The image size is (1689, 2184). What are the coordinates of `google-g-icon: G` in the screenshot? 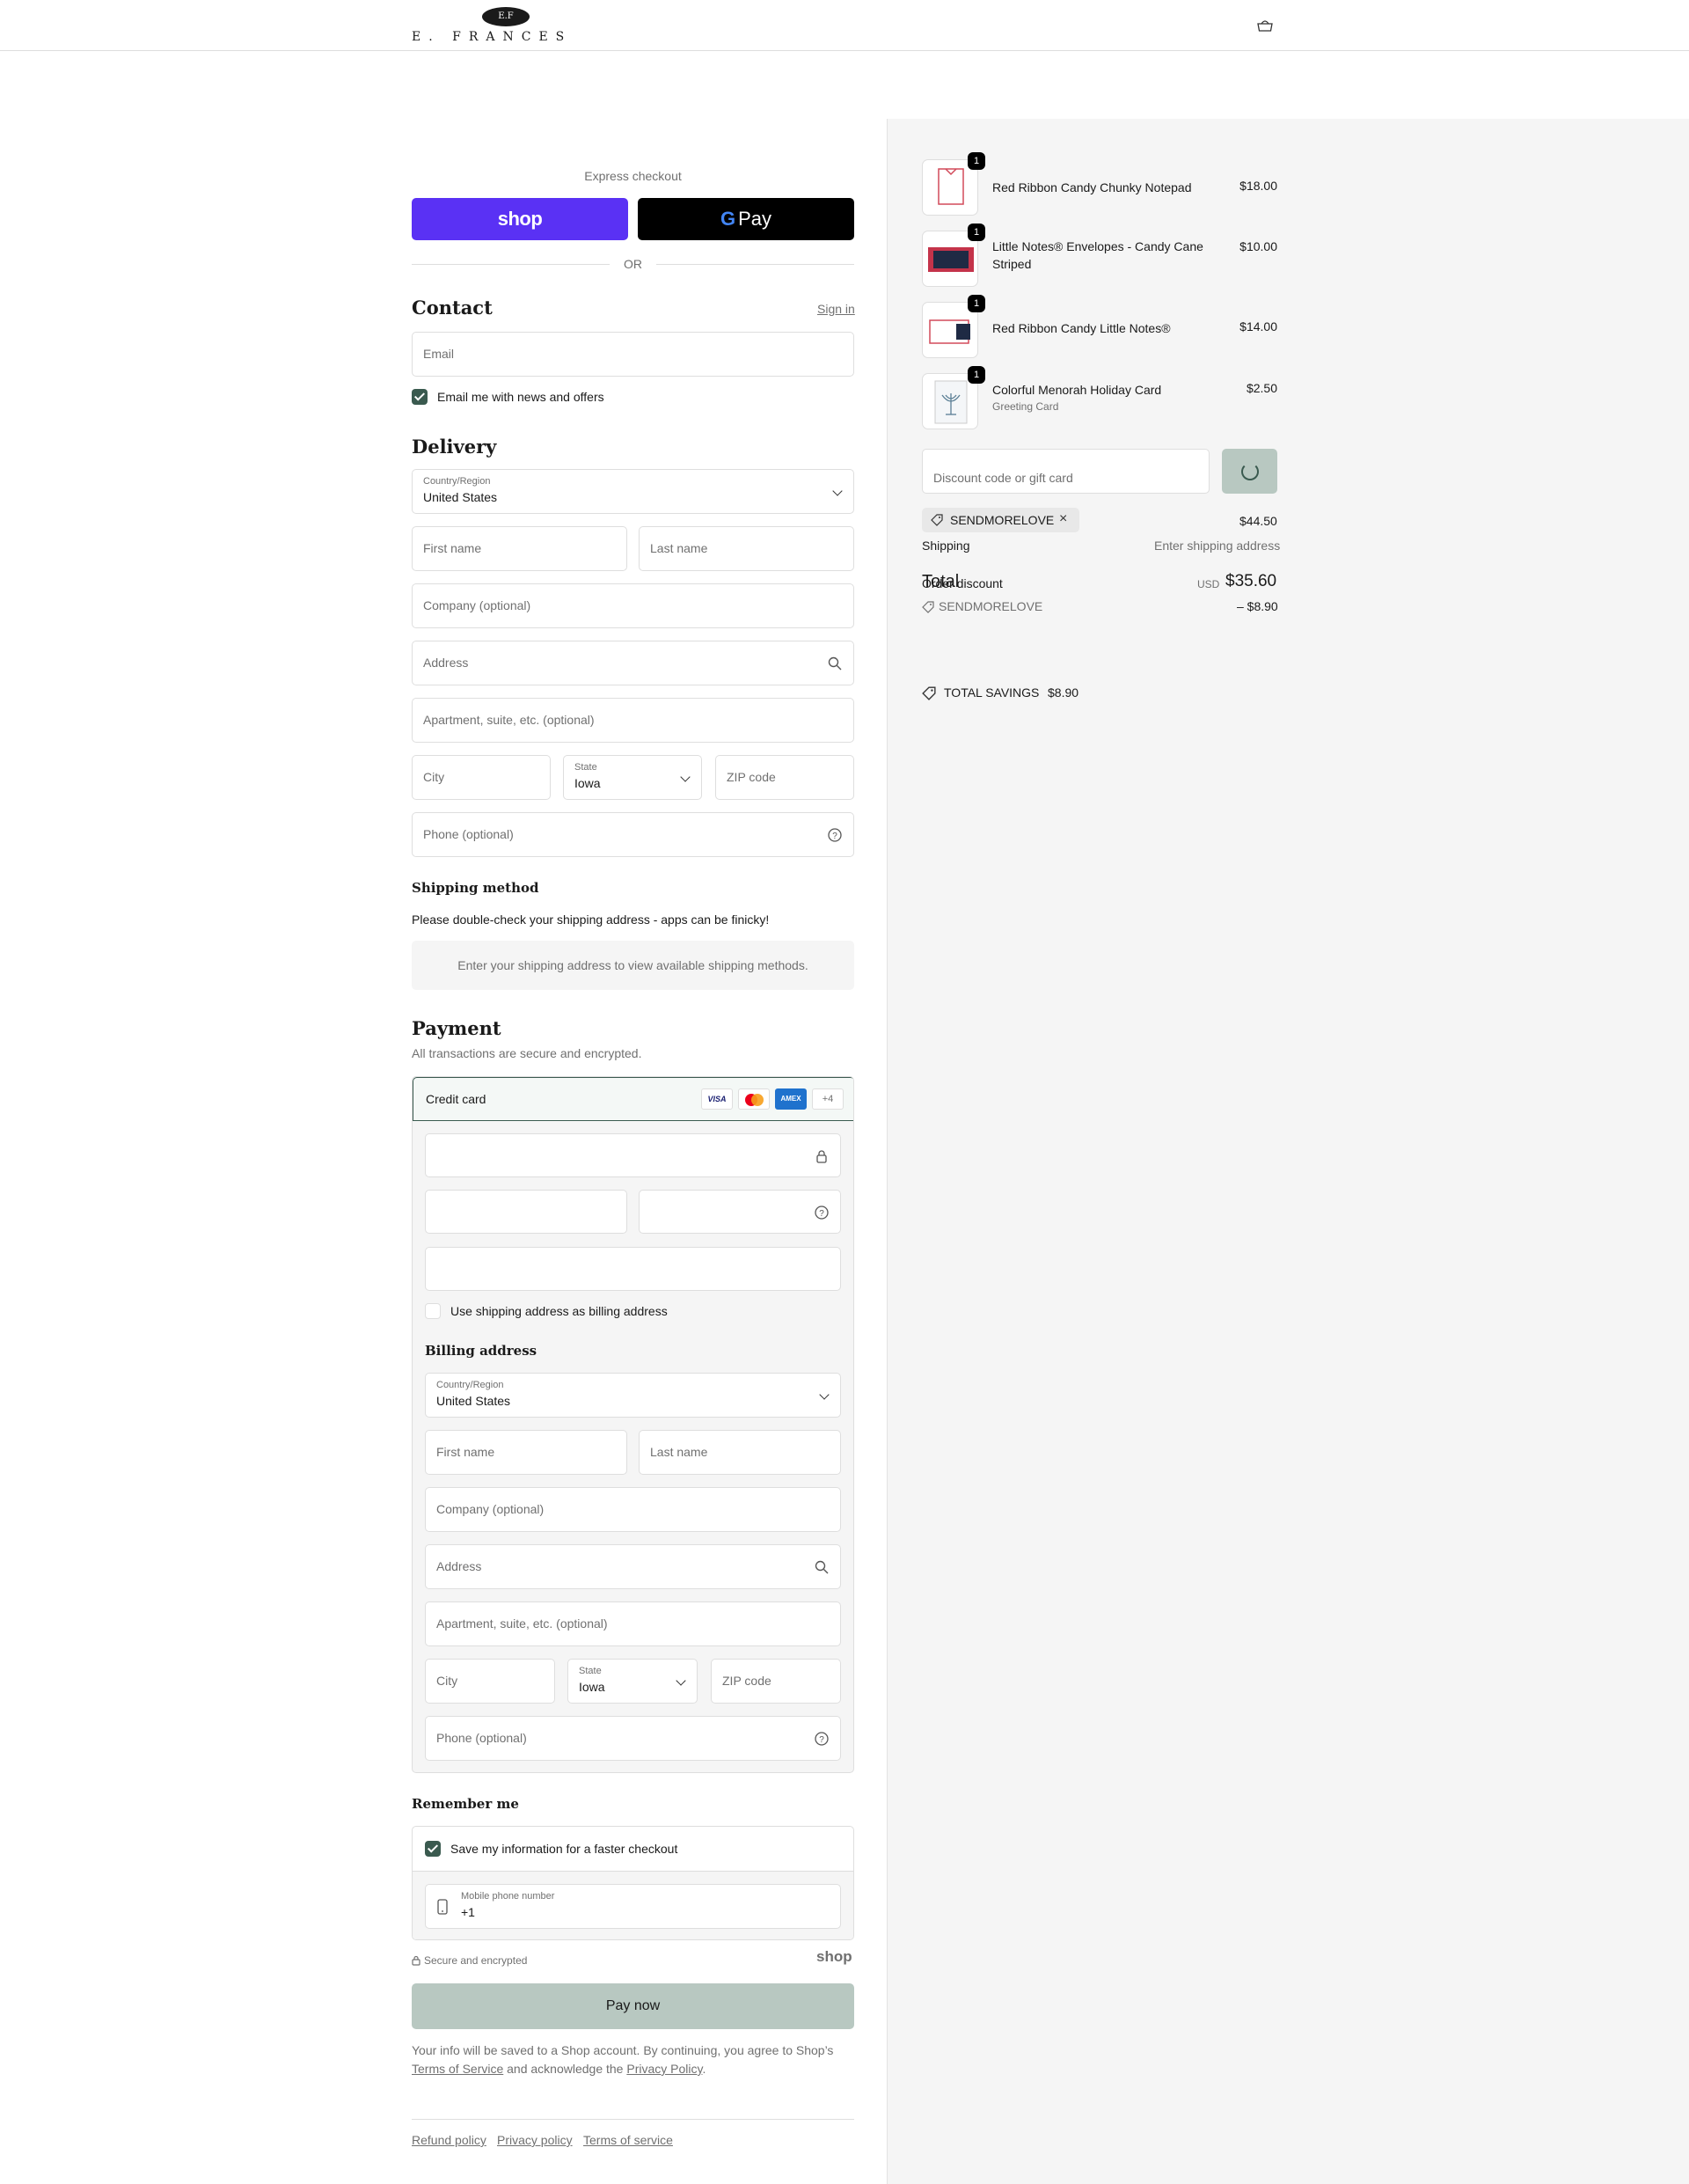 It's located at (728, 219).